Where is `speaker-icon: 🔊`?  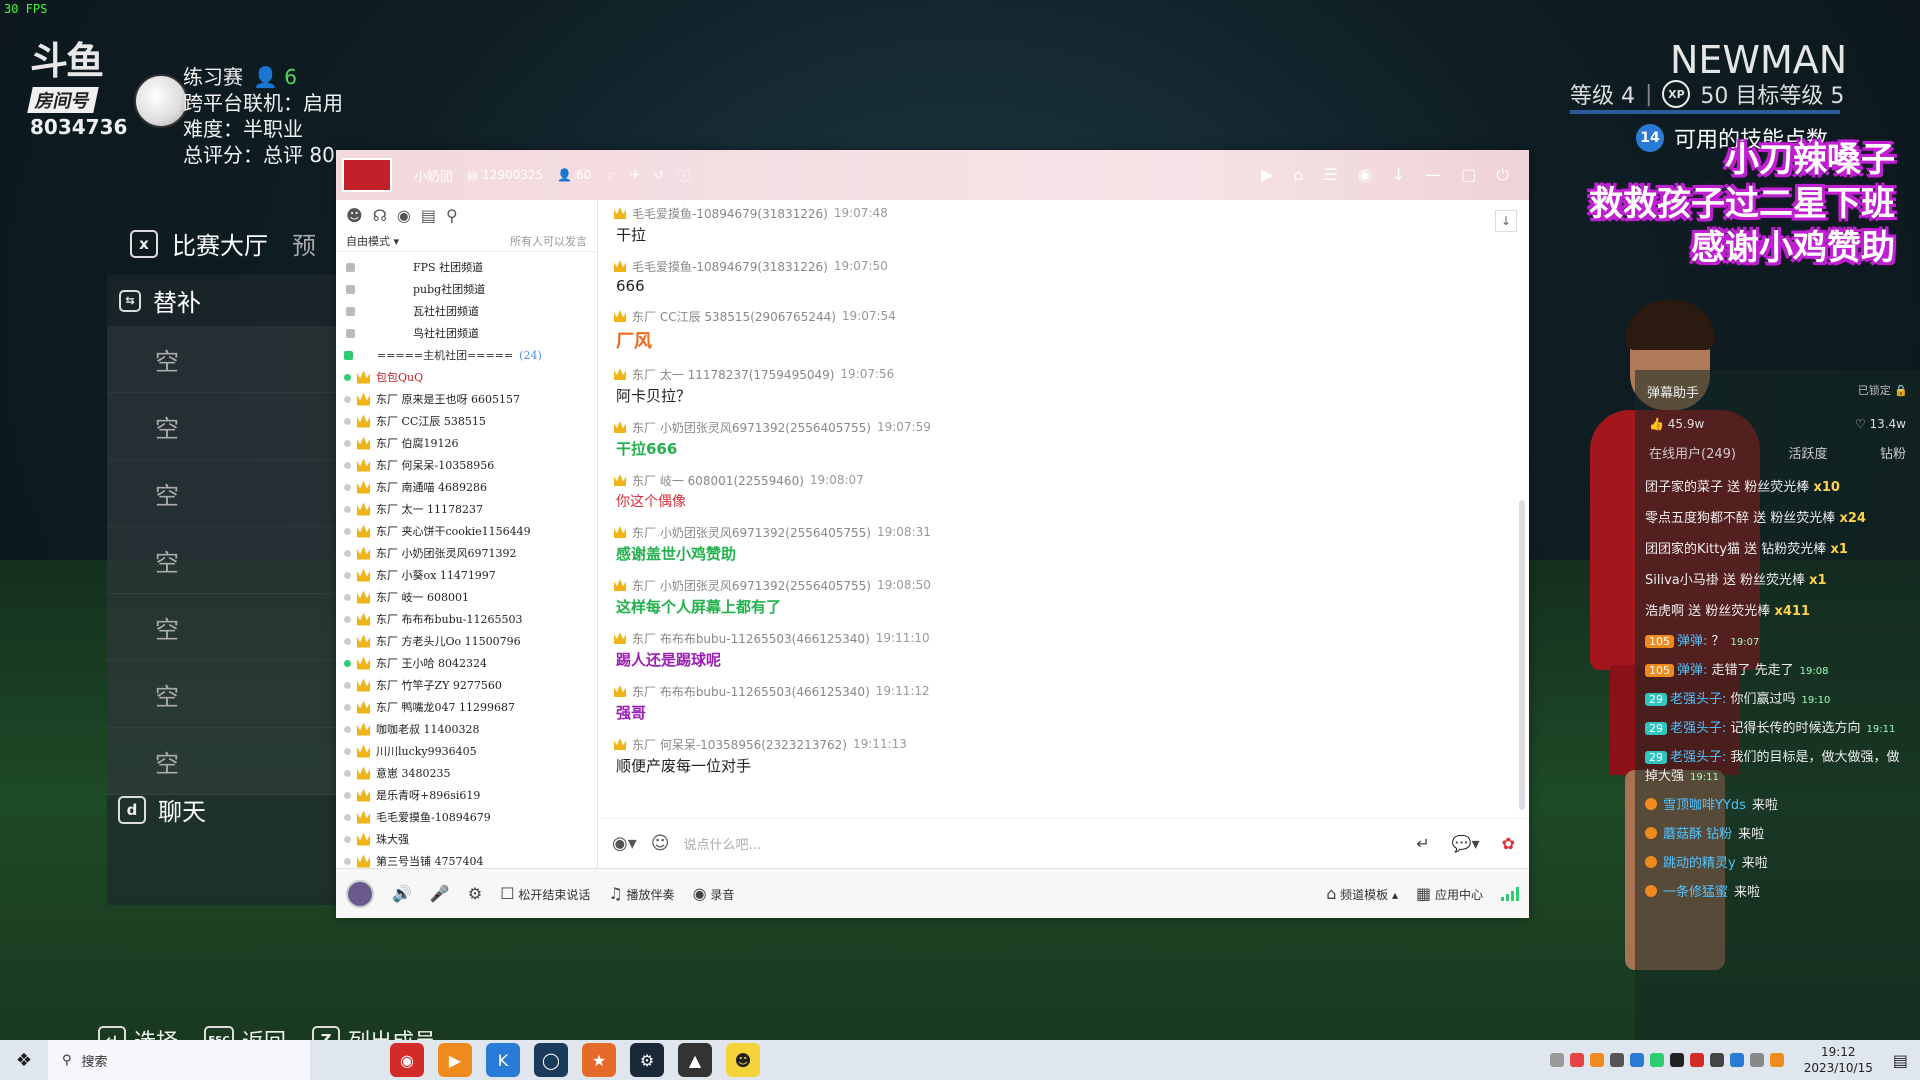 speaker-icon: 🔊 is located at coordinates (402, 893).